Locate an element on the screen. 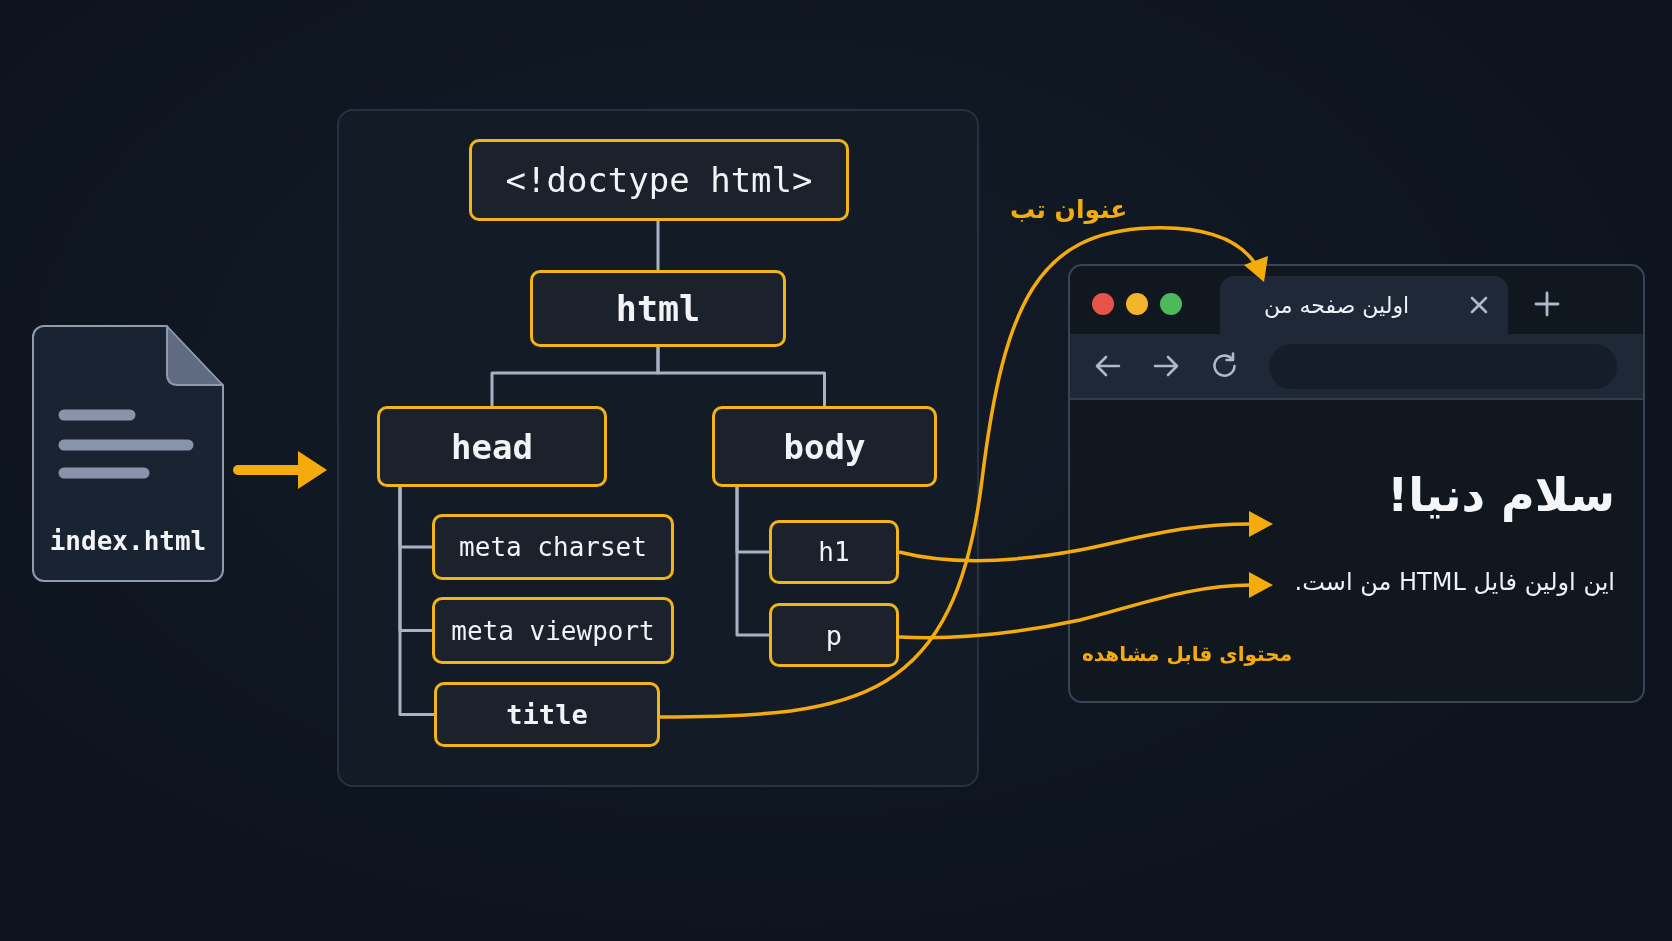 The width and height of the screenshot is (1672, 941). tree-node: html is located at coordinates (658, 308).